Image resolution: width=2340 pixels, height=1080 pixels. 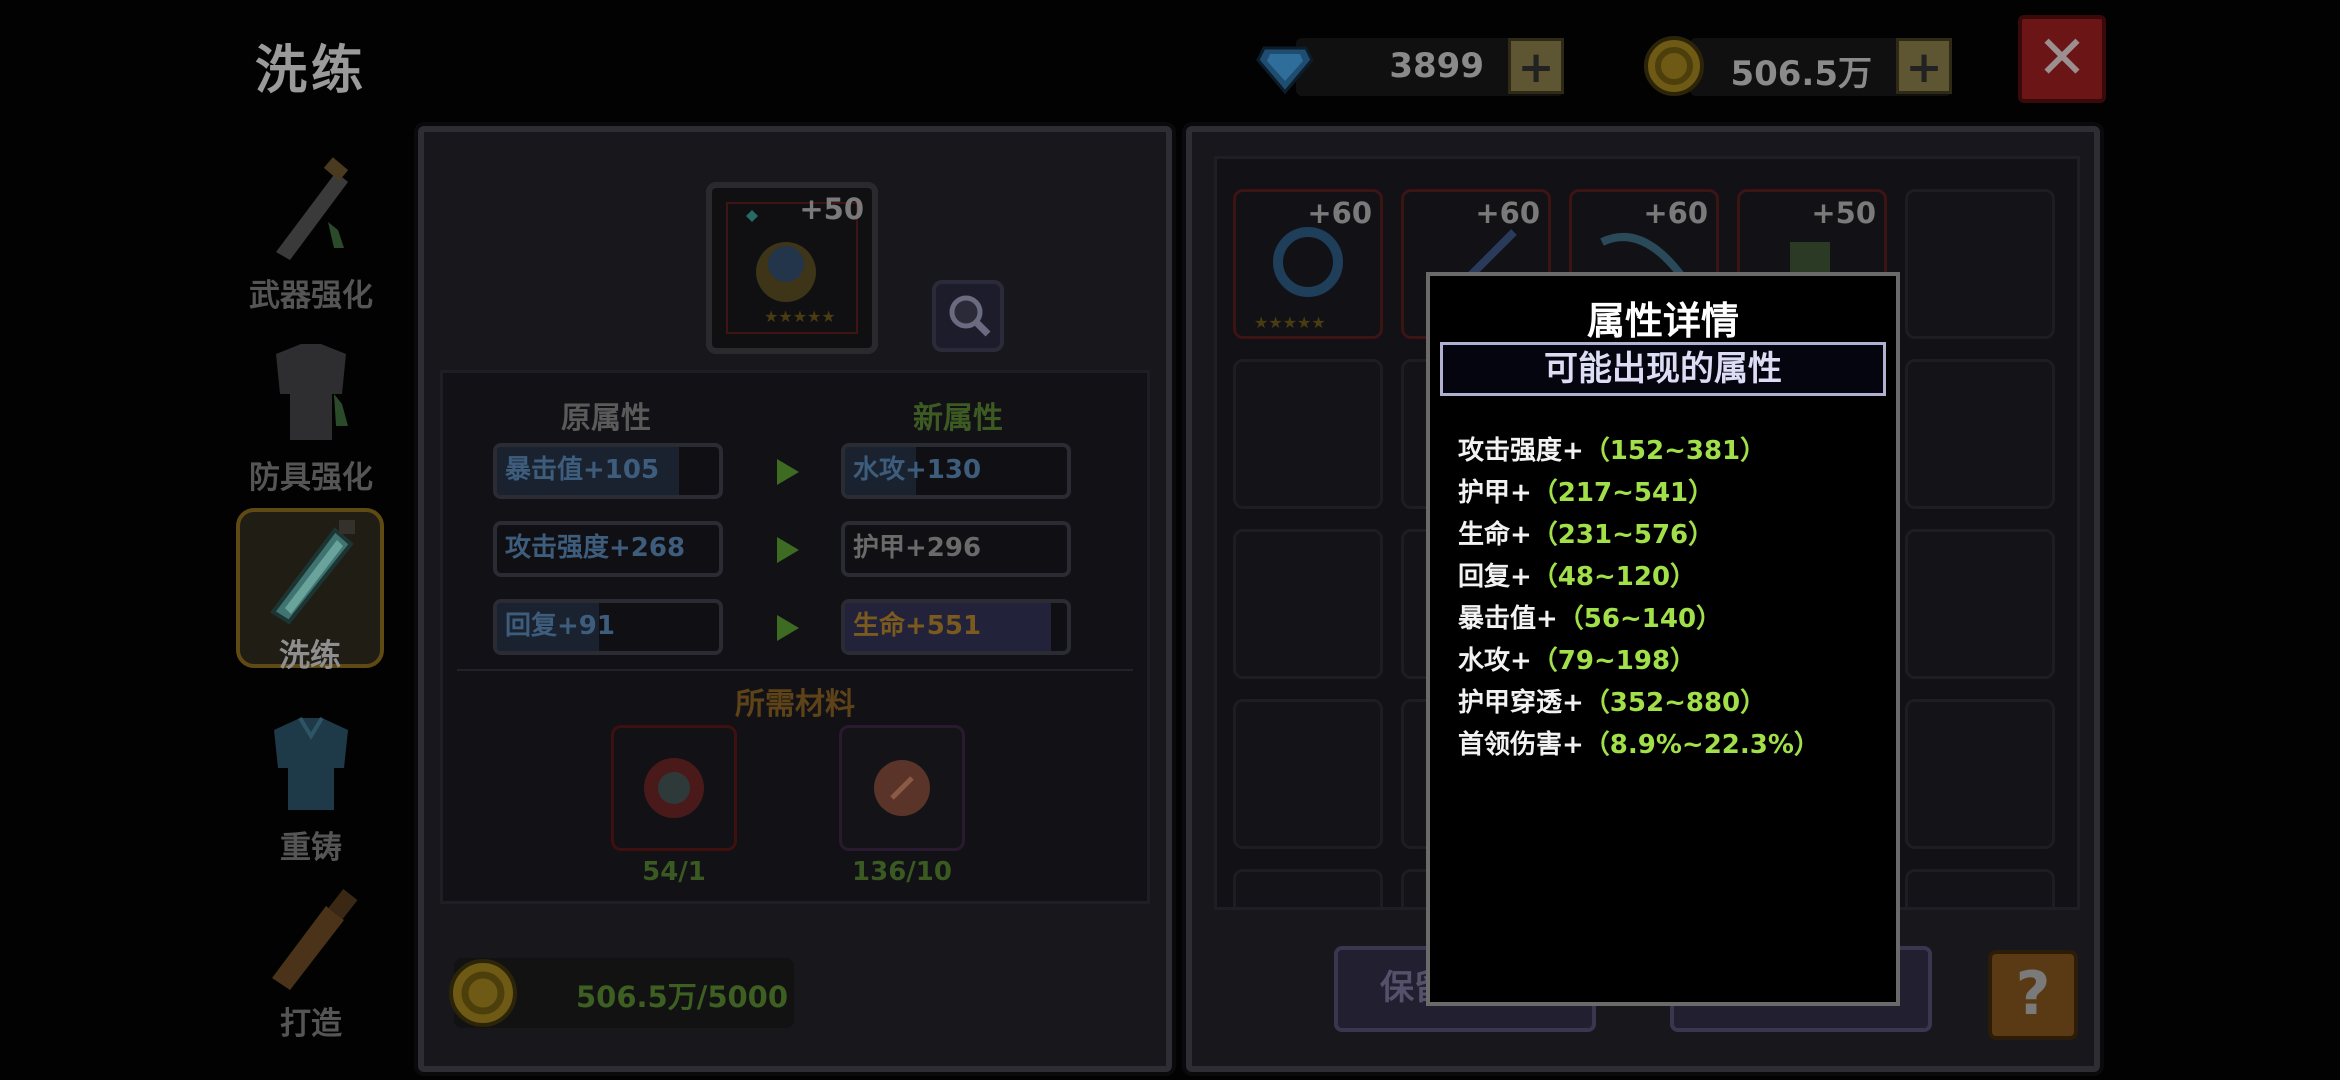 I want to click on gold-count: 506.5万, so click(x=1801, y=74).